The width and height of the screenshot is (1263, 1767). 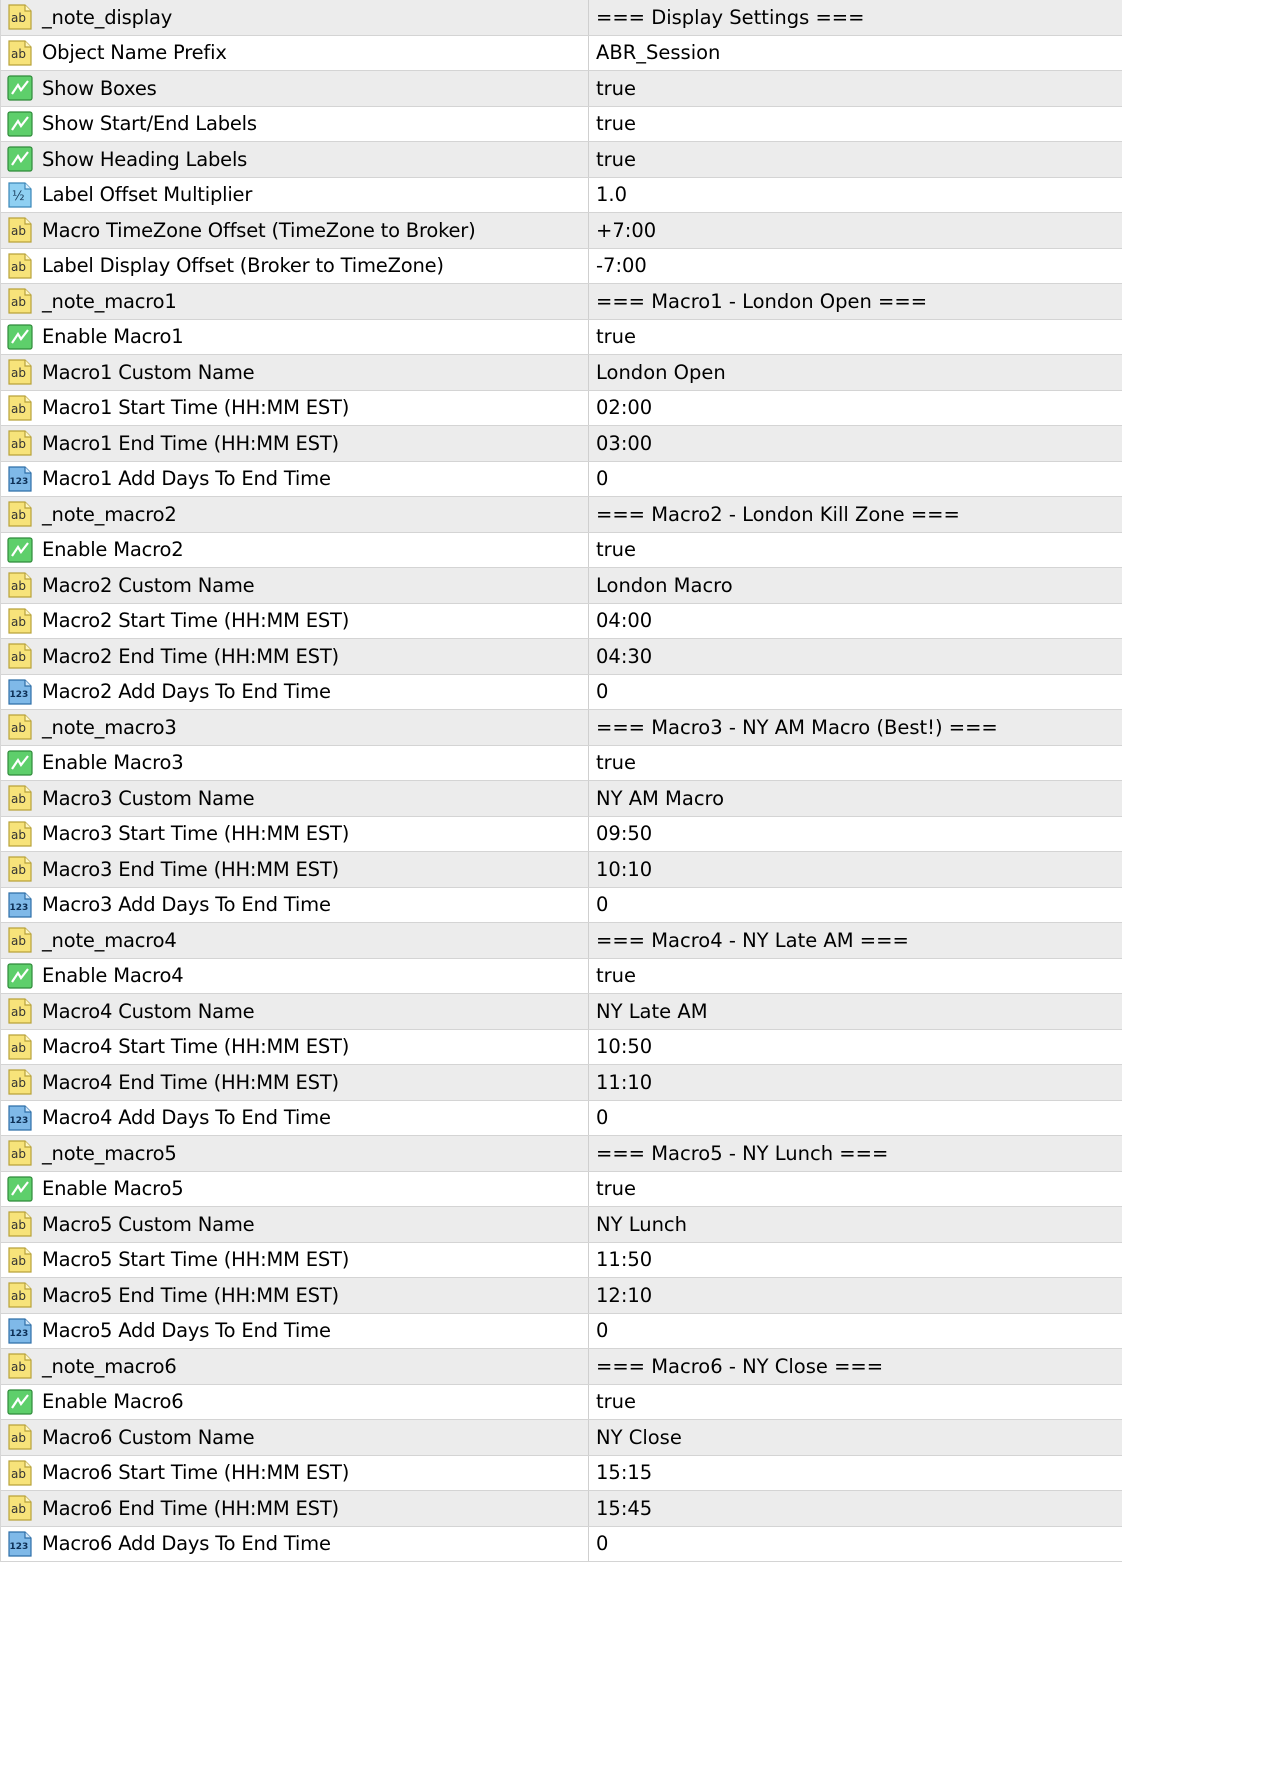 I want to click on property-name: _note_macro4, so click(x=109, y=940).